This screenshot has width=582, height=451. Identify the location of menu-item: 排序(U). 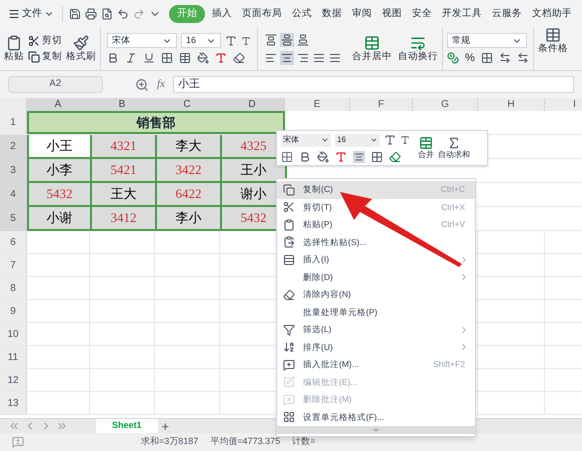
(376, 347).